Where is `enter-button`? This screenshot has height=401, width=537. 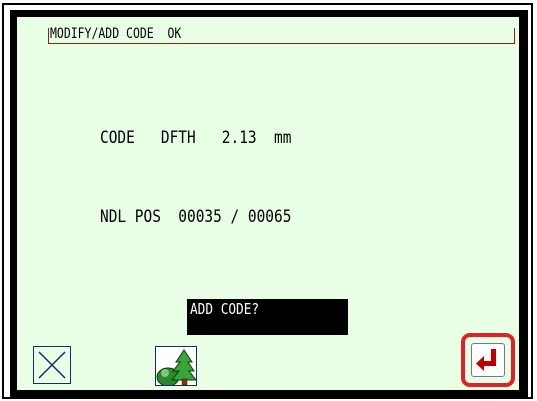 enter-button is located at coordinates (488, 360).